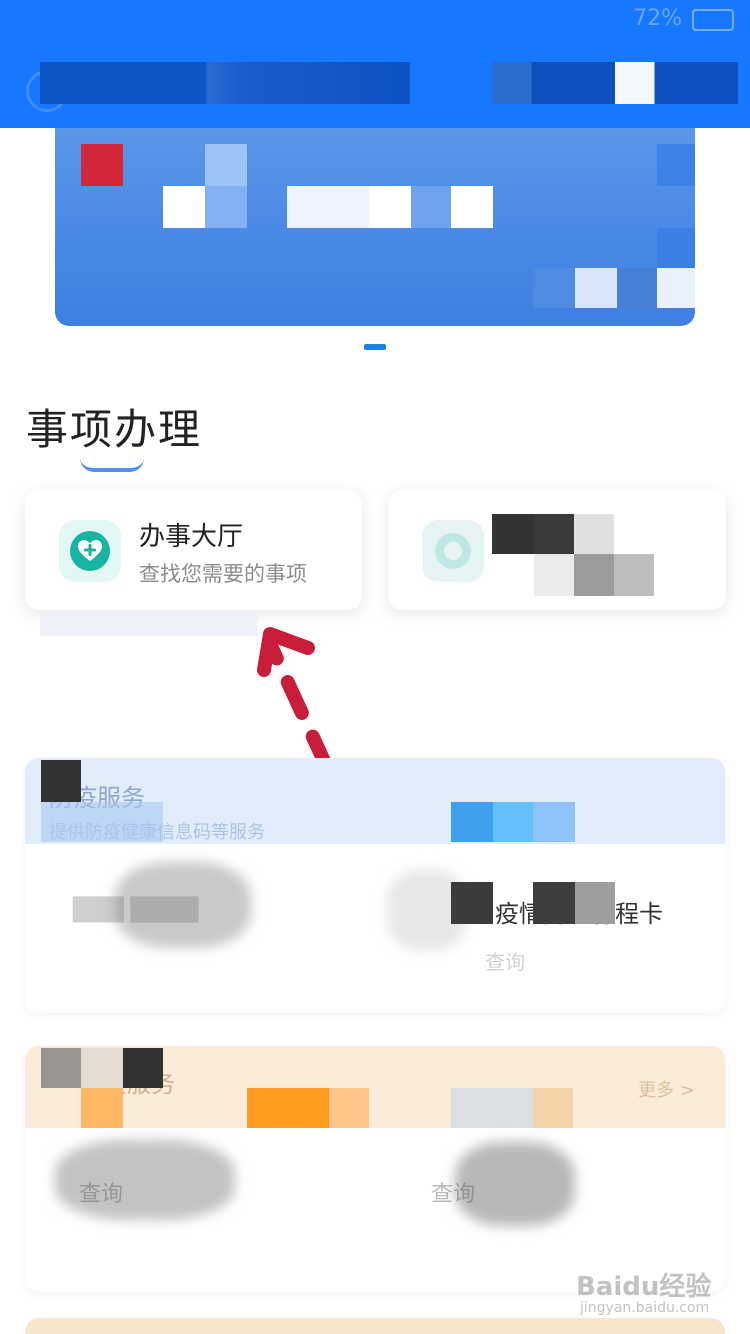 Image resolution: width=750 pixels, height=1334 pixels. What do you see at coordinates (375, 1326) in the screenshot?
I see `next-section-edge` at bounding box center [375, 1326].